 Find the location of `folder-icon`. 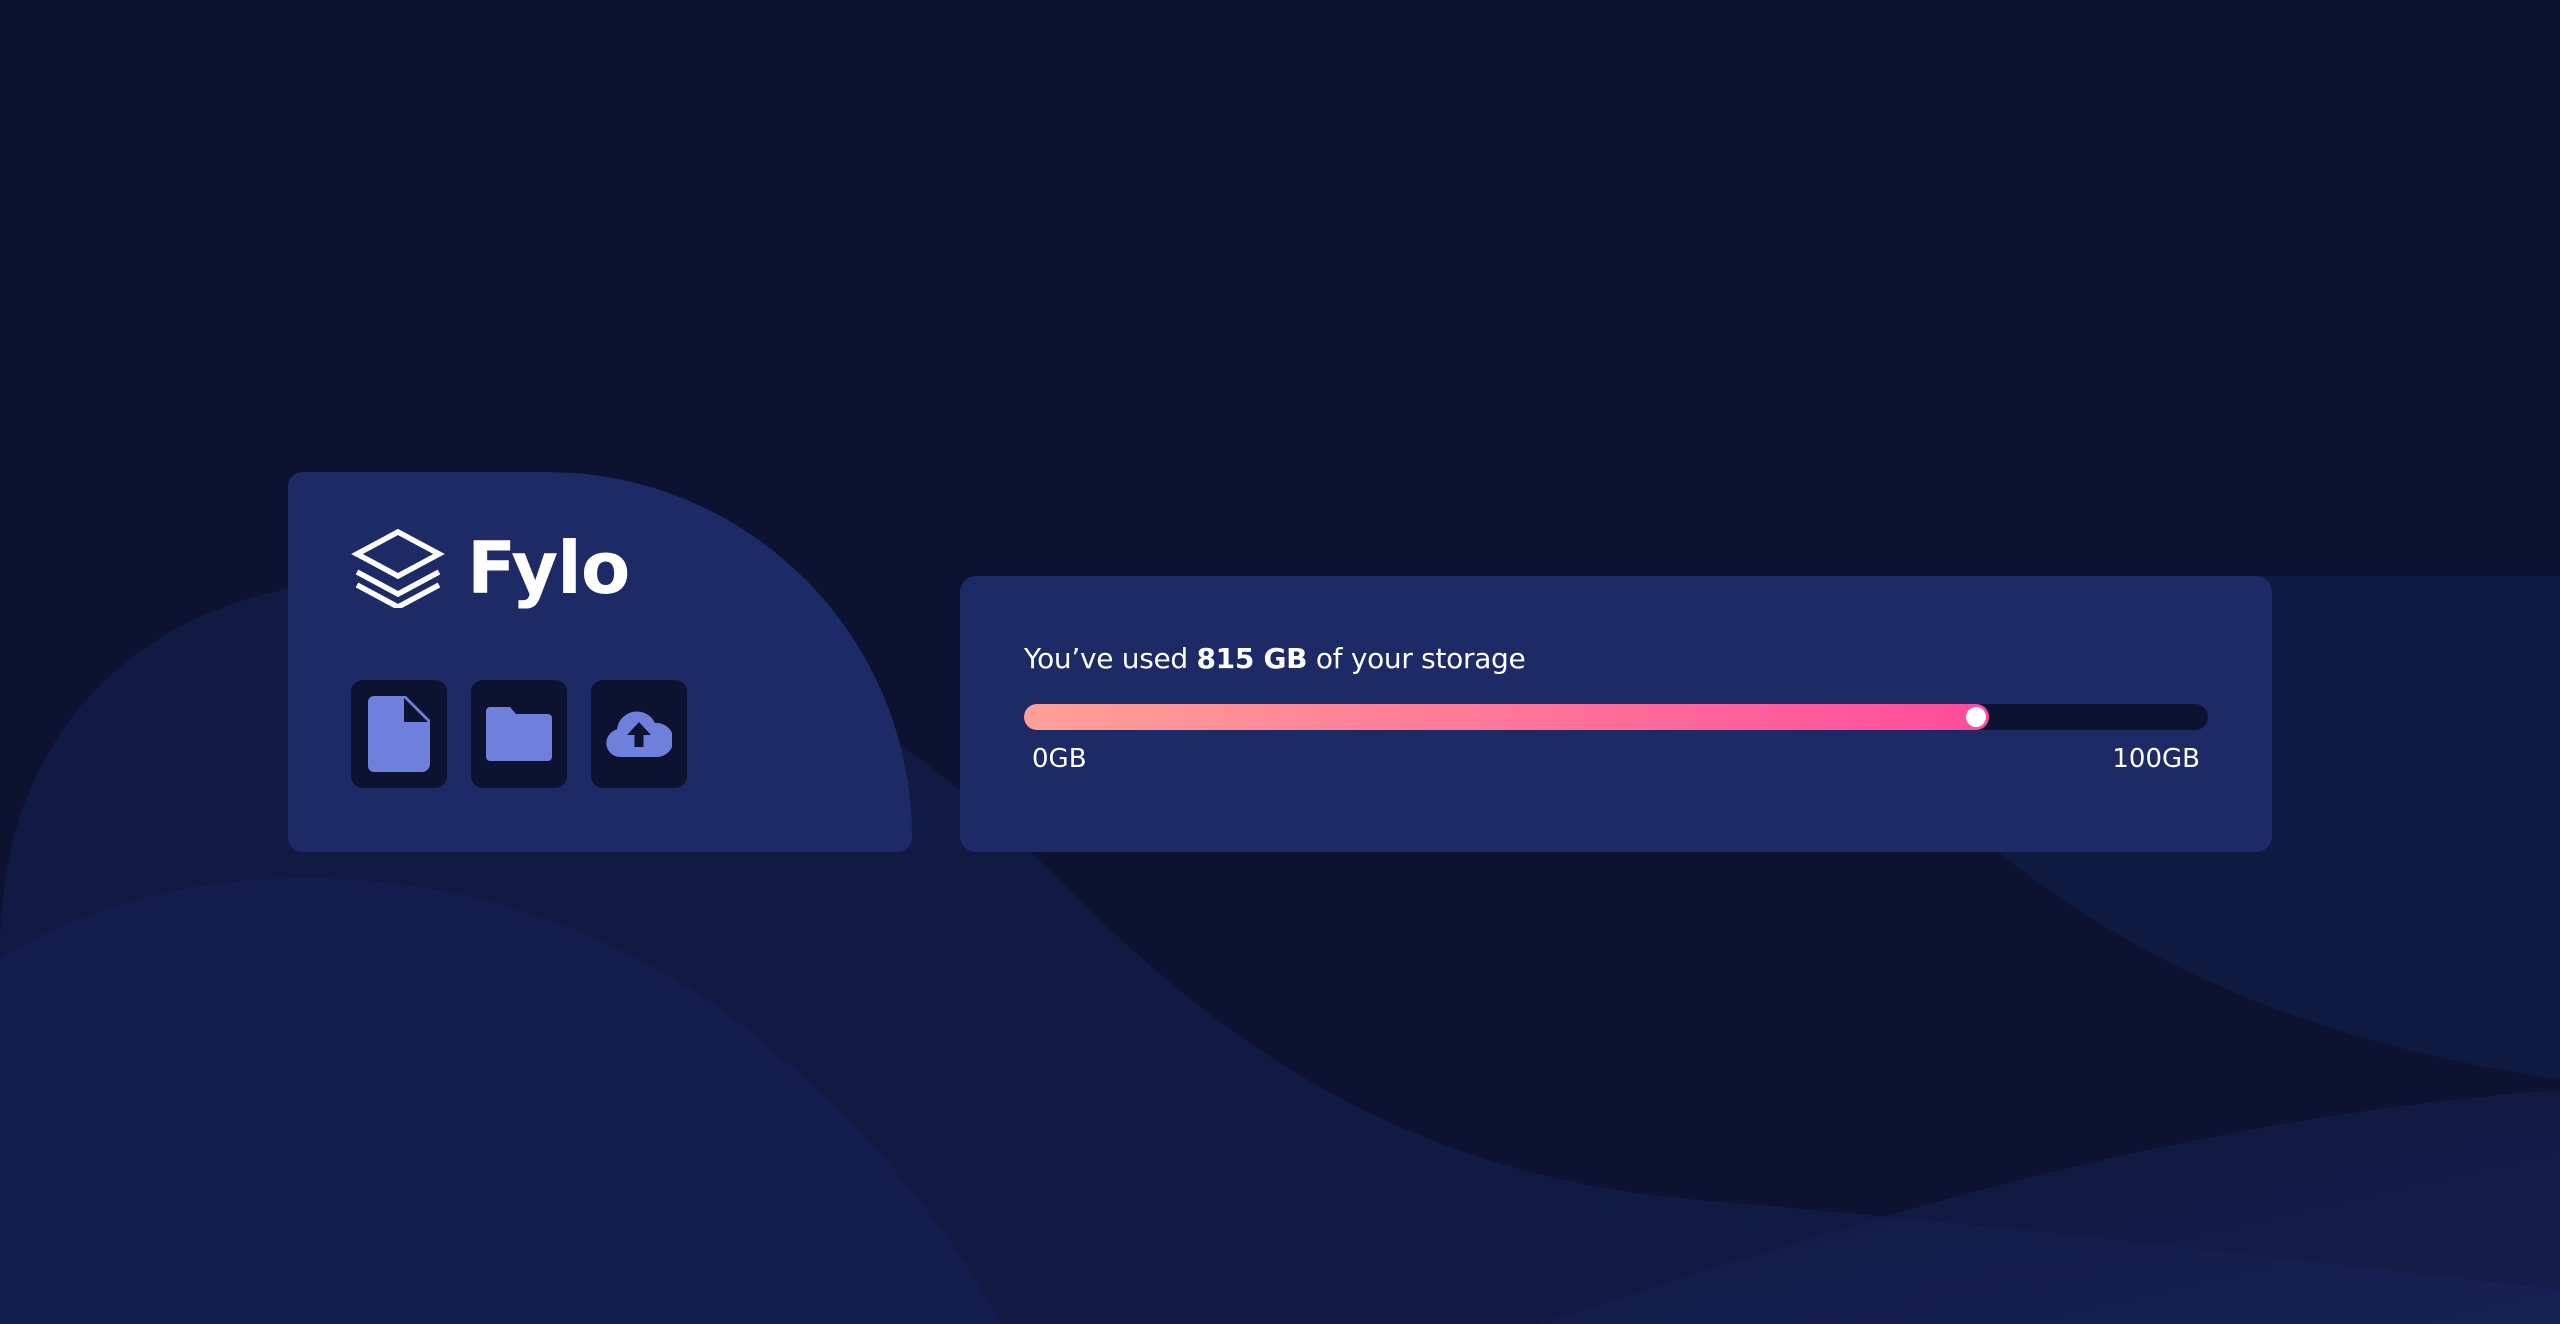

folder-icon is located at coordinates (519, 734).